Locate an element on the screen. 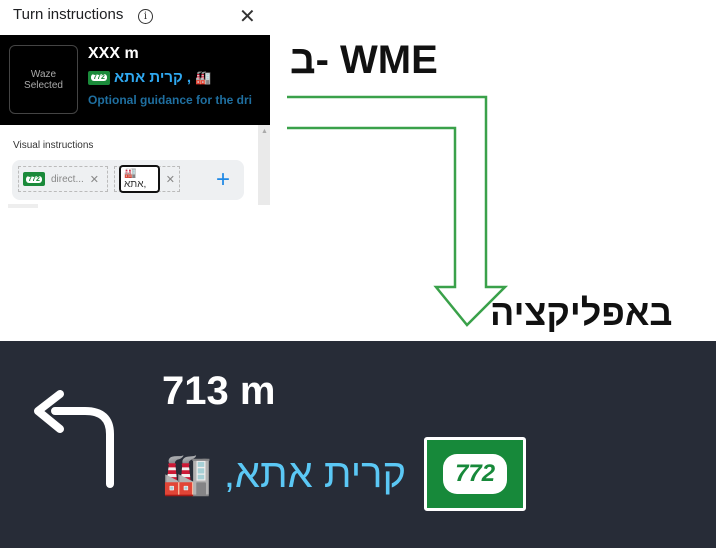 The image size is (716, 548). app-route-line: 🏭 קרית אתא, 772 is located at coordinates (344, 474).